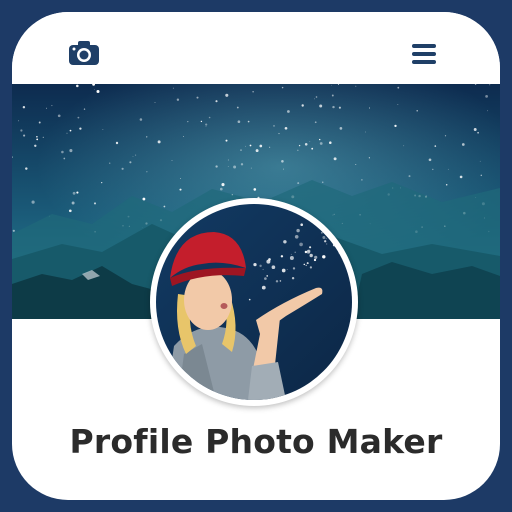  I want to click on hamburger-menu-icon, so click(424, 54).